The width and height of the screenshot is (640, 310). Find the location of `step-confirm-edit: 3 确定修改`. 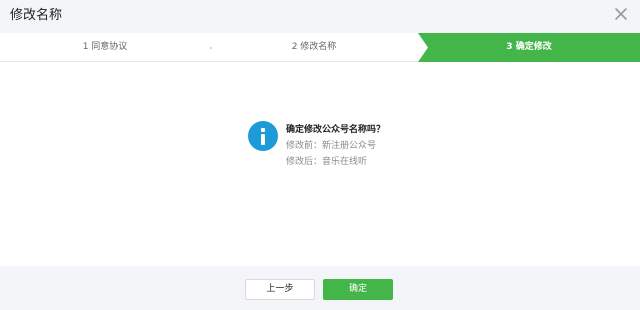

step-confirm-edit: 3 确定修改 is located at coordinates (529, 47).